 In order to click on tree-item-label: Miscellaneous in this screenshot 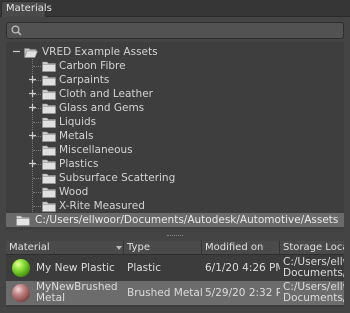, I will do `click(96, 150)`.